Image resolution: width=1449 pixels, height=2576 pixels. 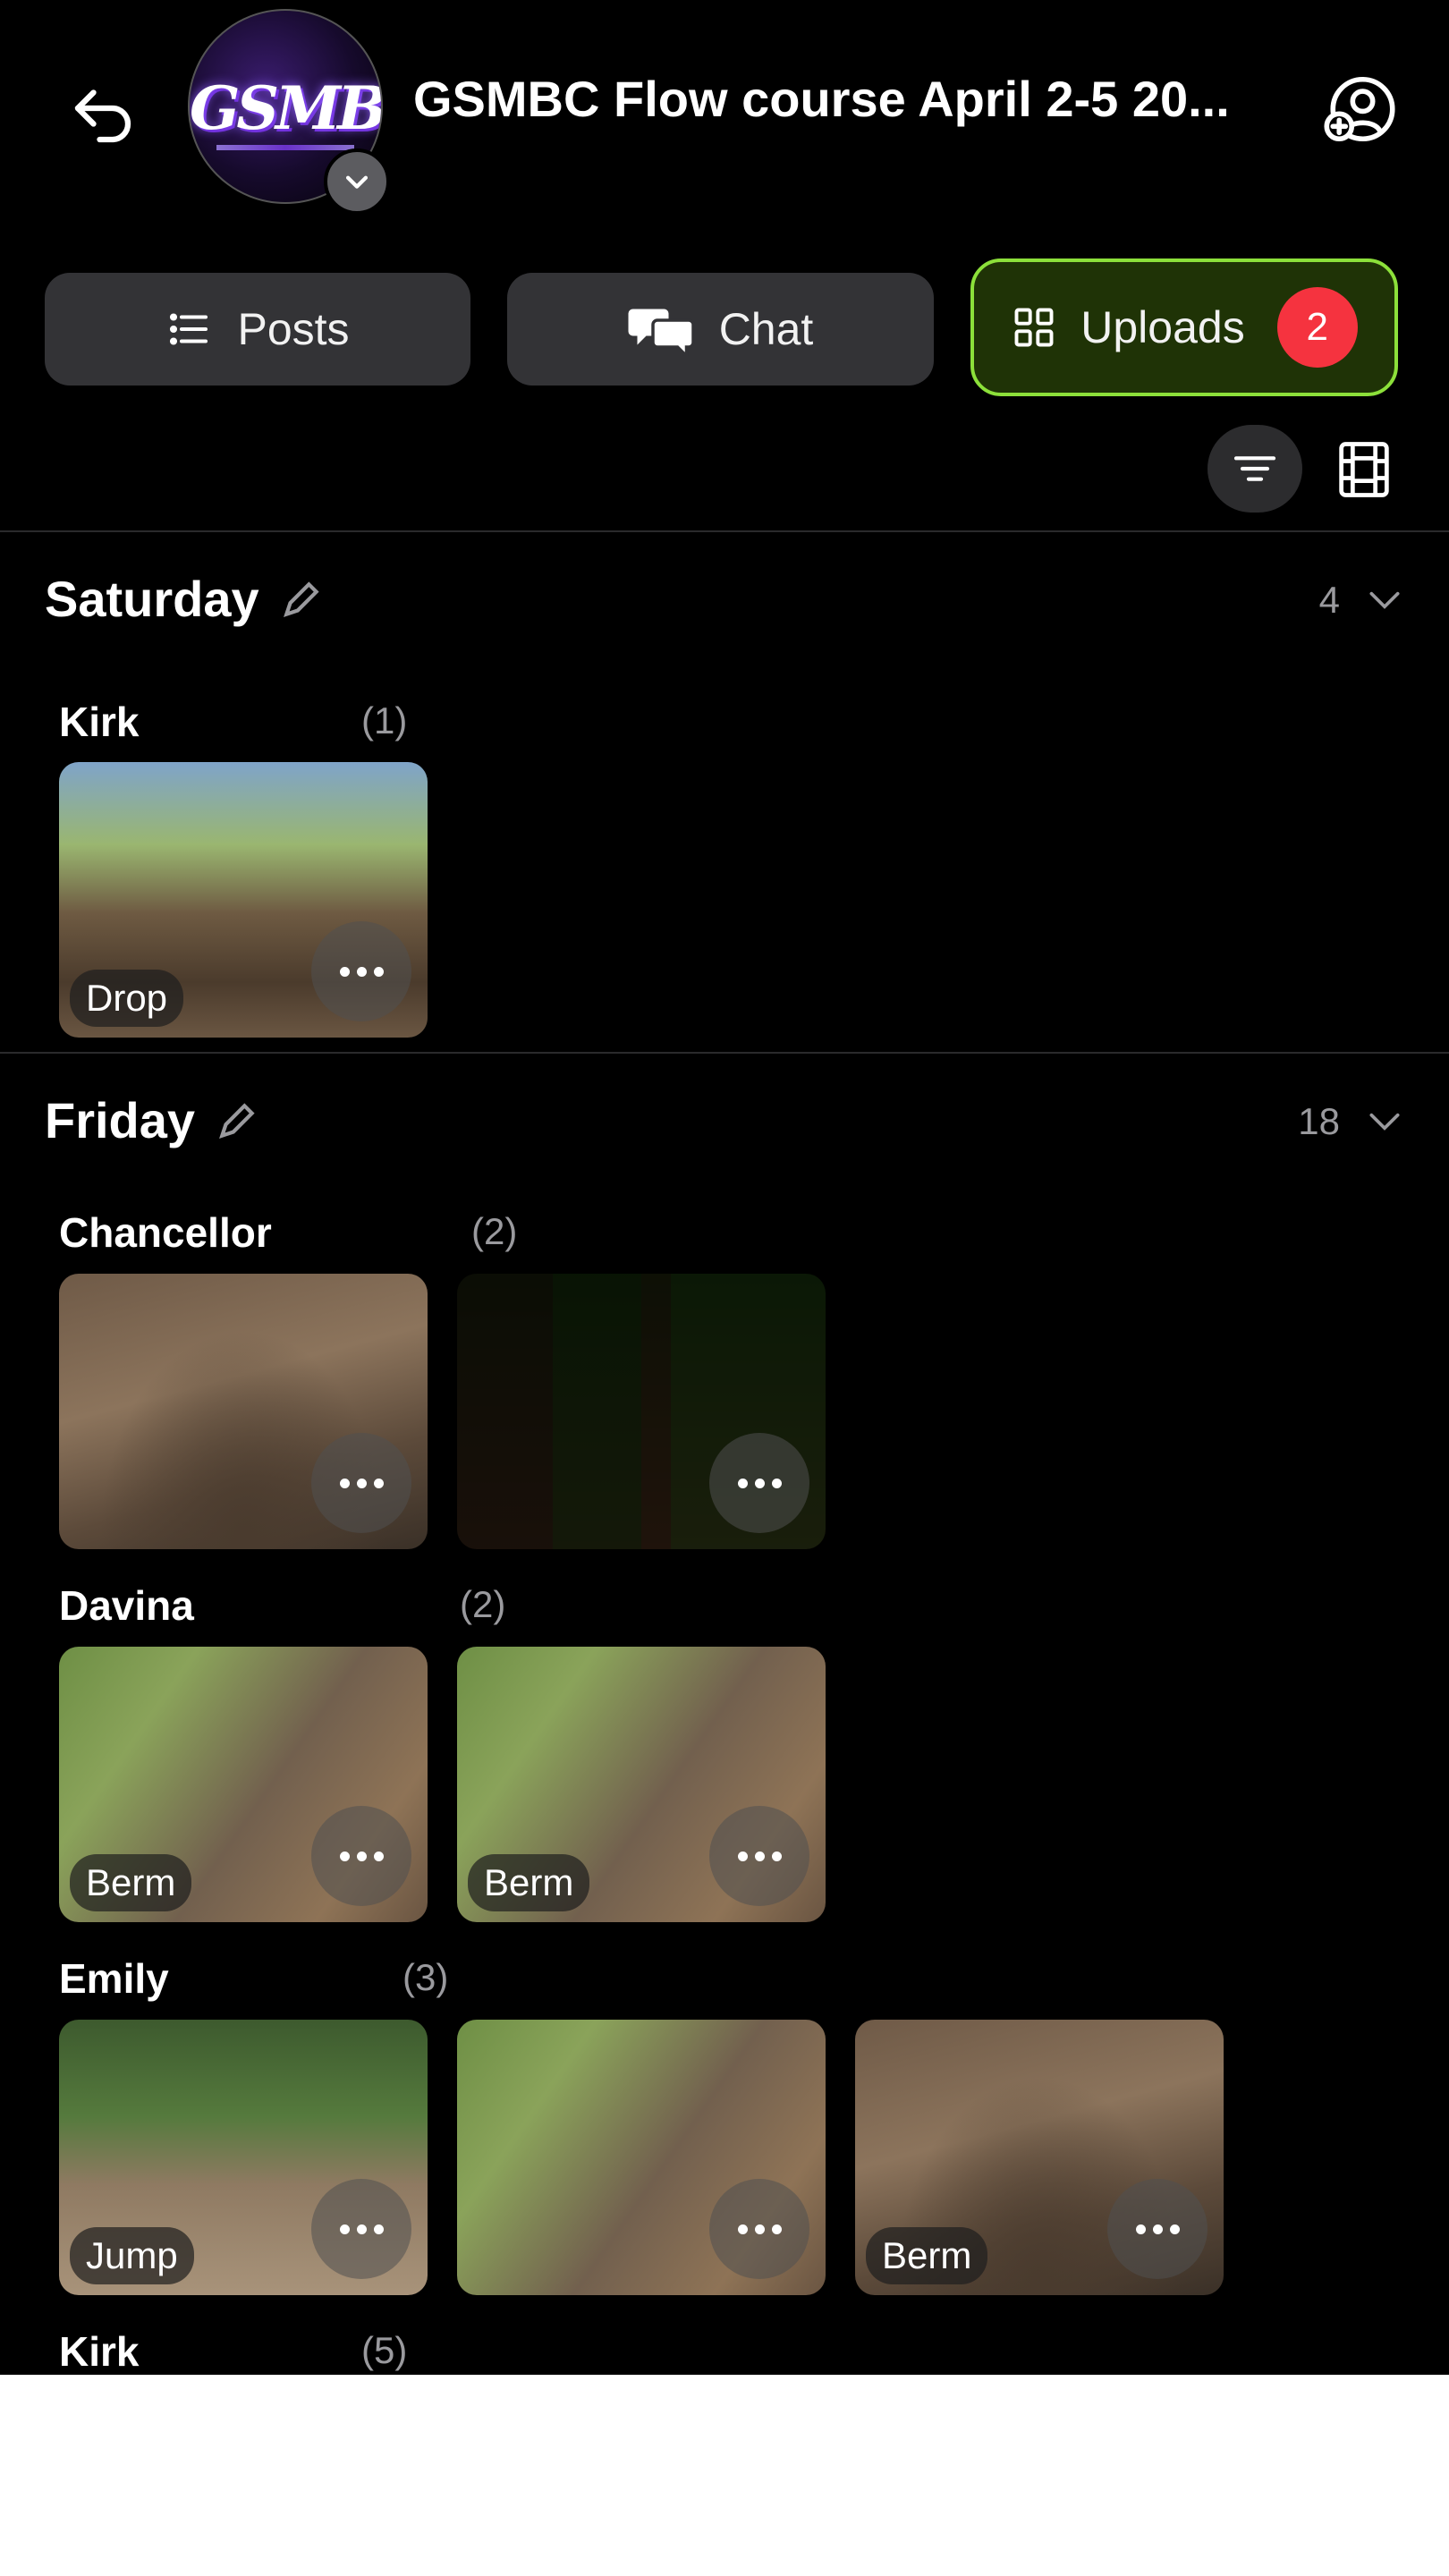 What do you see at coordinates (165, 1232) in the screenshot?
I see `person-name: Chancellor` at bounding box center [165, 1232].